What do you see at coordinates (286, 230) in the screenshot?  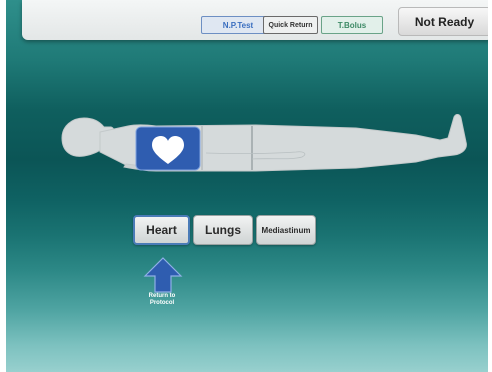 I see `mediastinum-button: Mediastinum` at bounding box center [286, 230].